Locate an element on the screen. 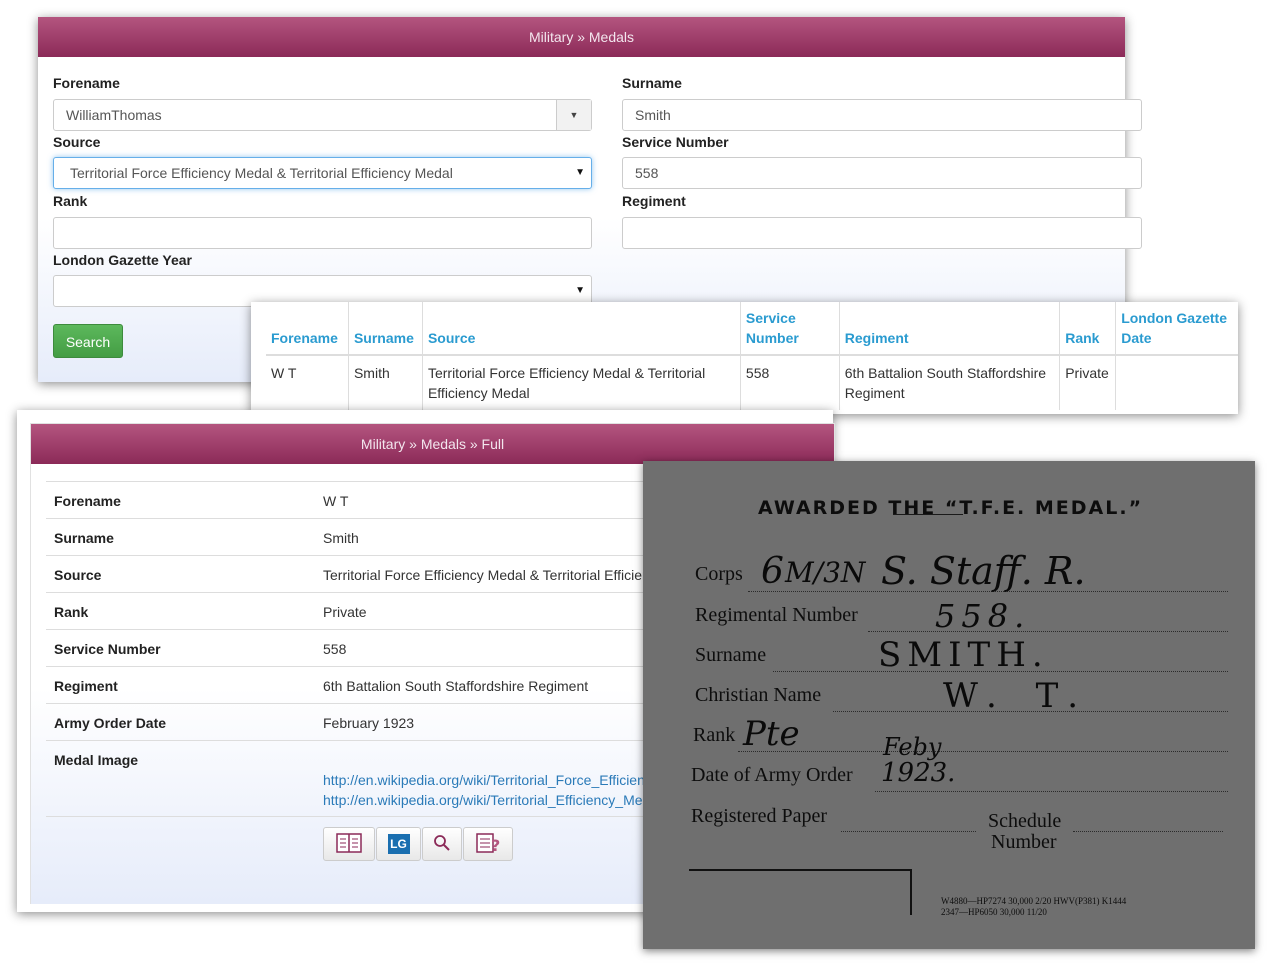  col-service-number: Service Number is located at coordinates (789, 329).